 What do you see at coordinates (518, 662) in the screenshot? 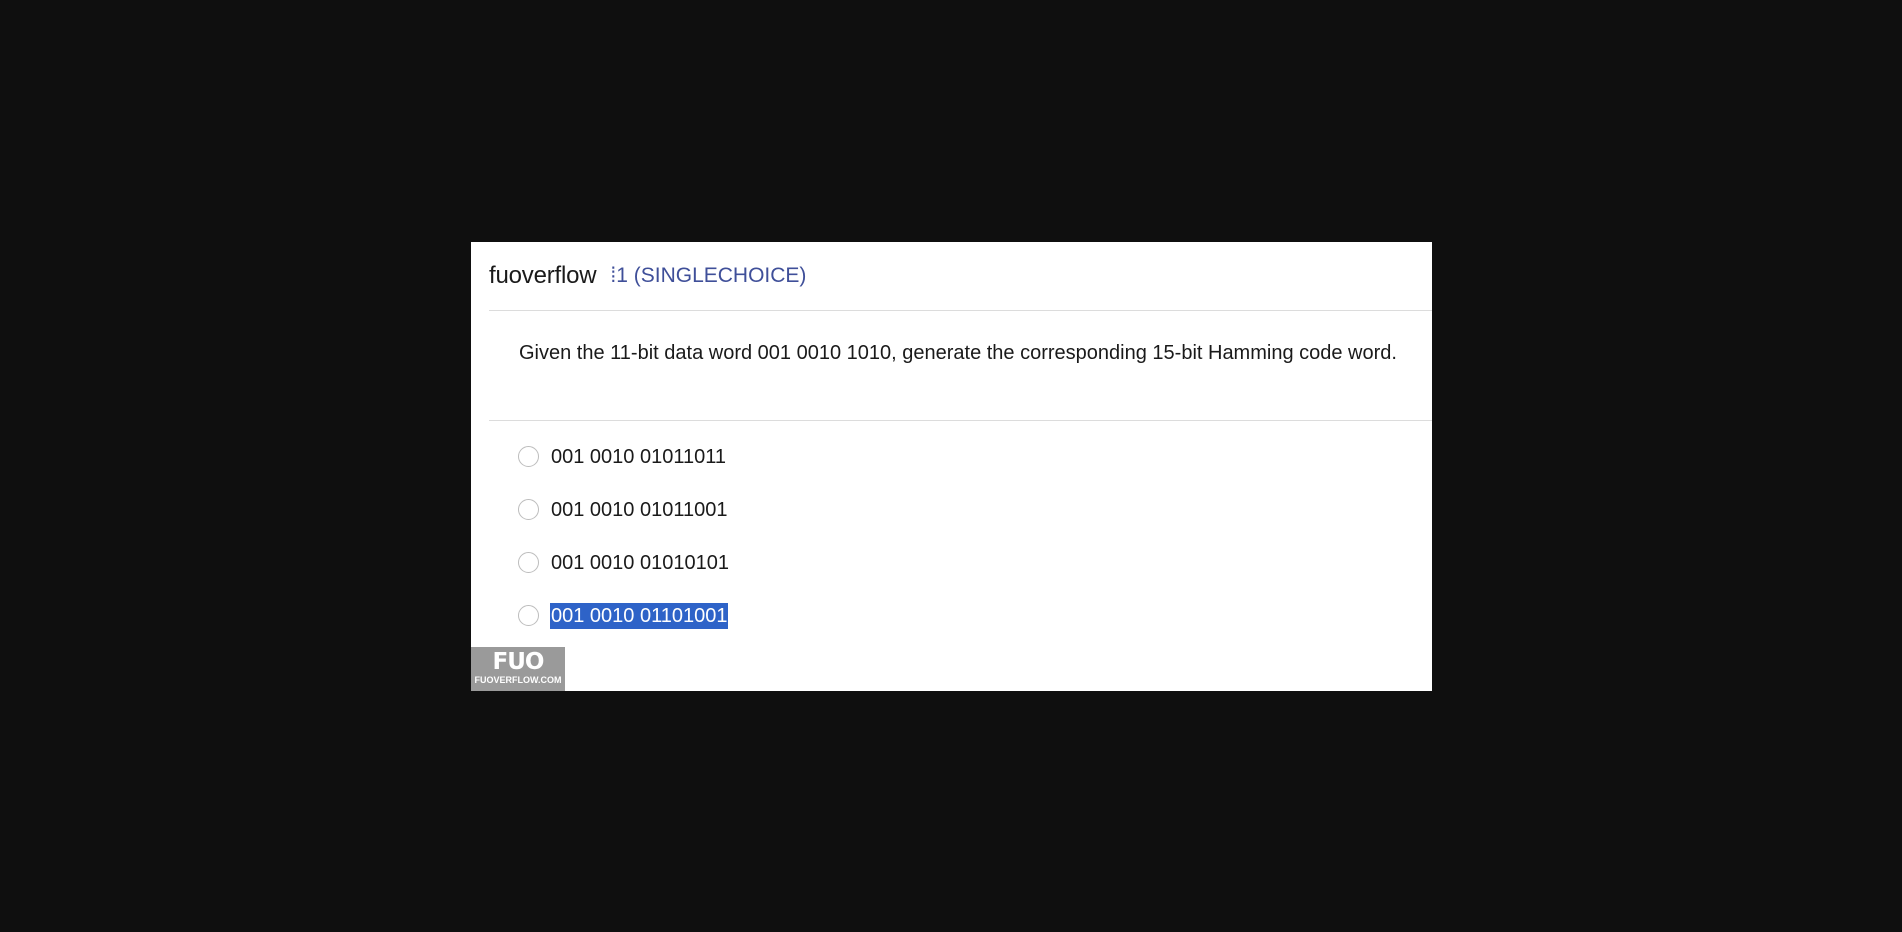
I see `watermark-logo-text: FUO` at bounding box center [518, 662].